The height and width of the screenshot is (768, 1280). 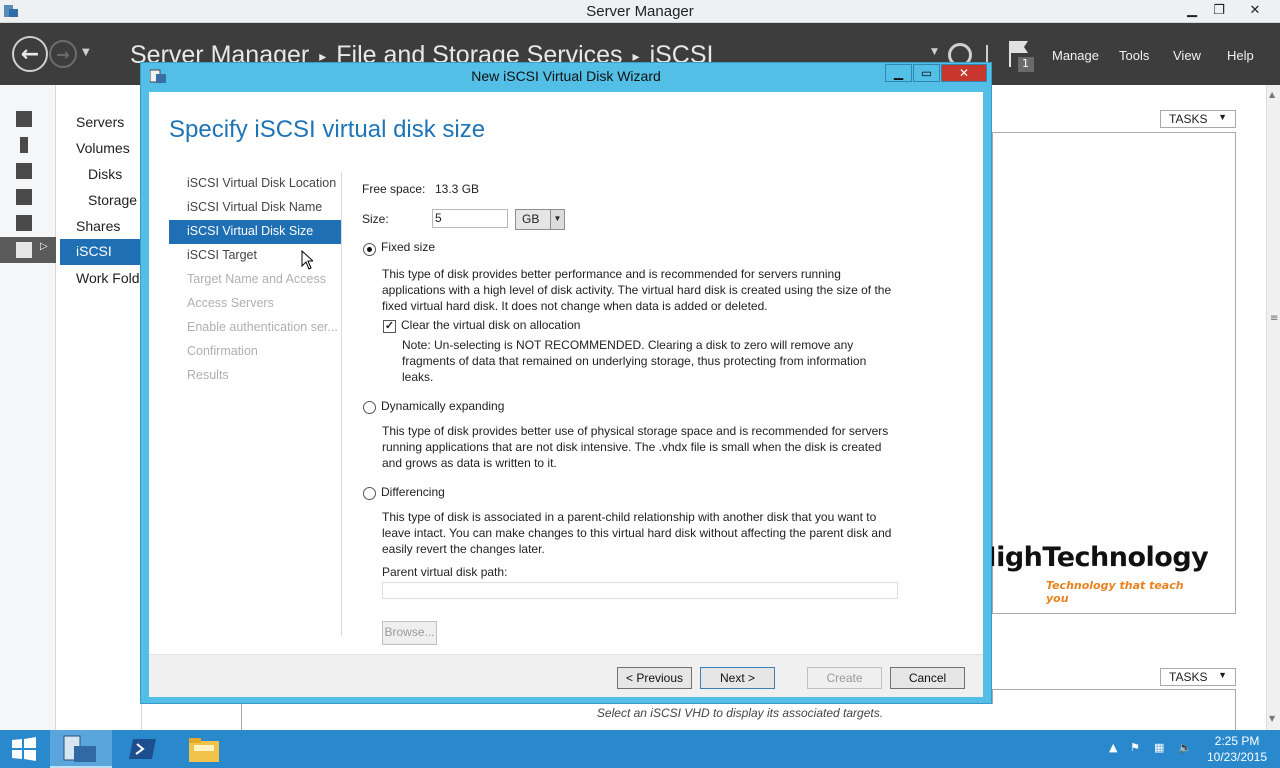 I want to click on wizard-title: New iSCSI Virtual Disk Wizard, so click(x=566, y=76).